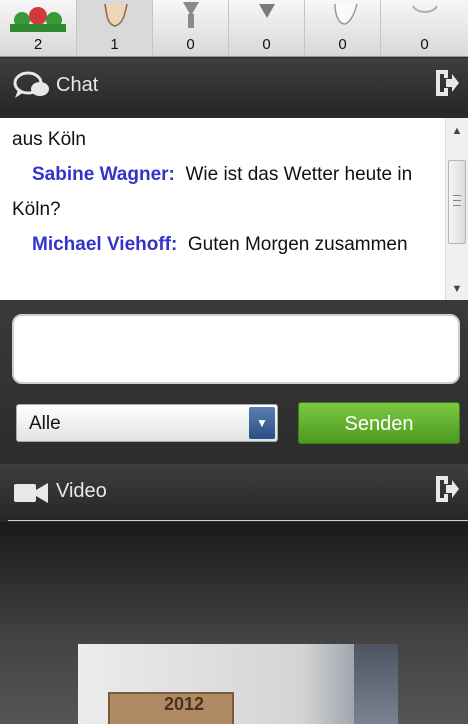  What do you see at coordinates (342, 28) in the screenshot?
I see `reaction-thumbs-up: 0` at bounding box center [342, 28].